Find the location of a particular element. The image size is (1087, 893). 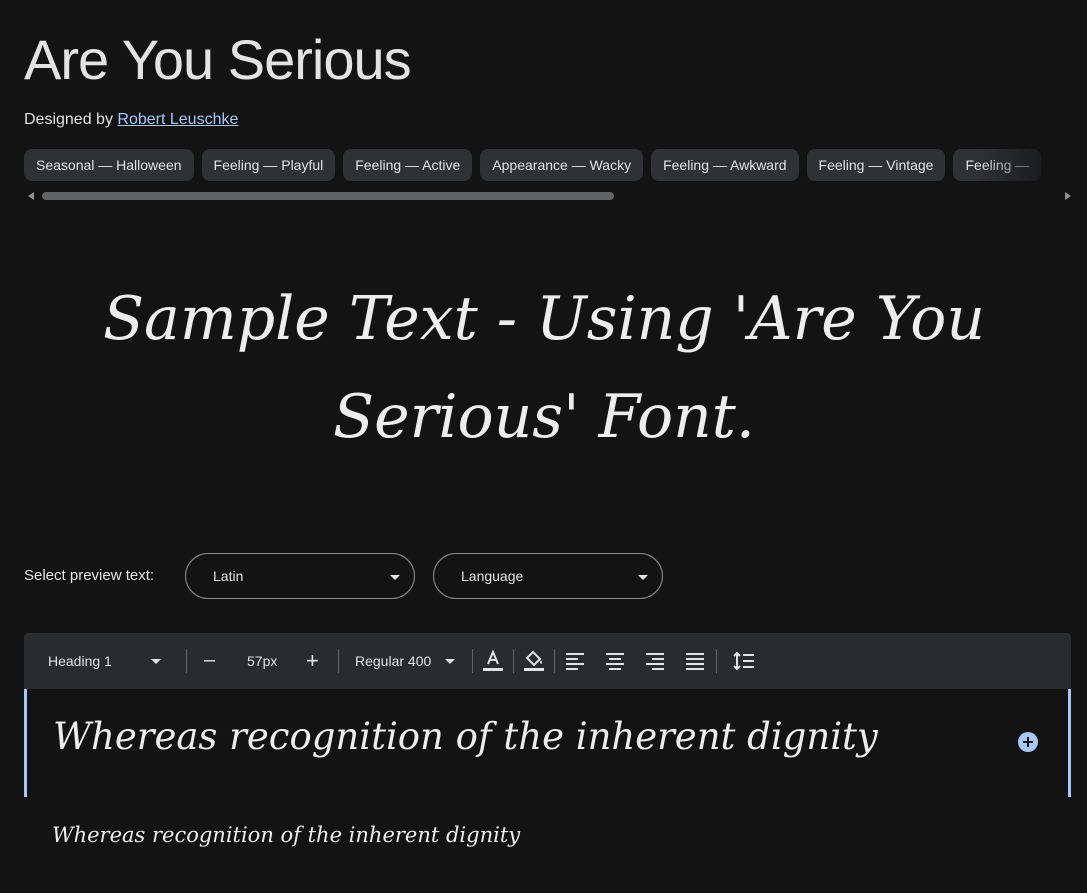

style-select: Heading 1 is located at coordinates (80, 661).